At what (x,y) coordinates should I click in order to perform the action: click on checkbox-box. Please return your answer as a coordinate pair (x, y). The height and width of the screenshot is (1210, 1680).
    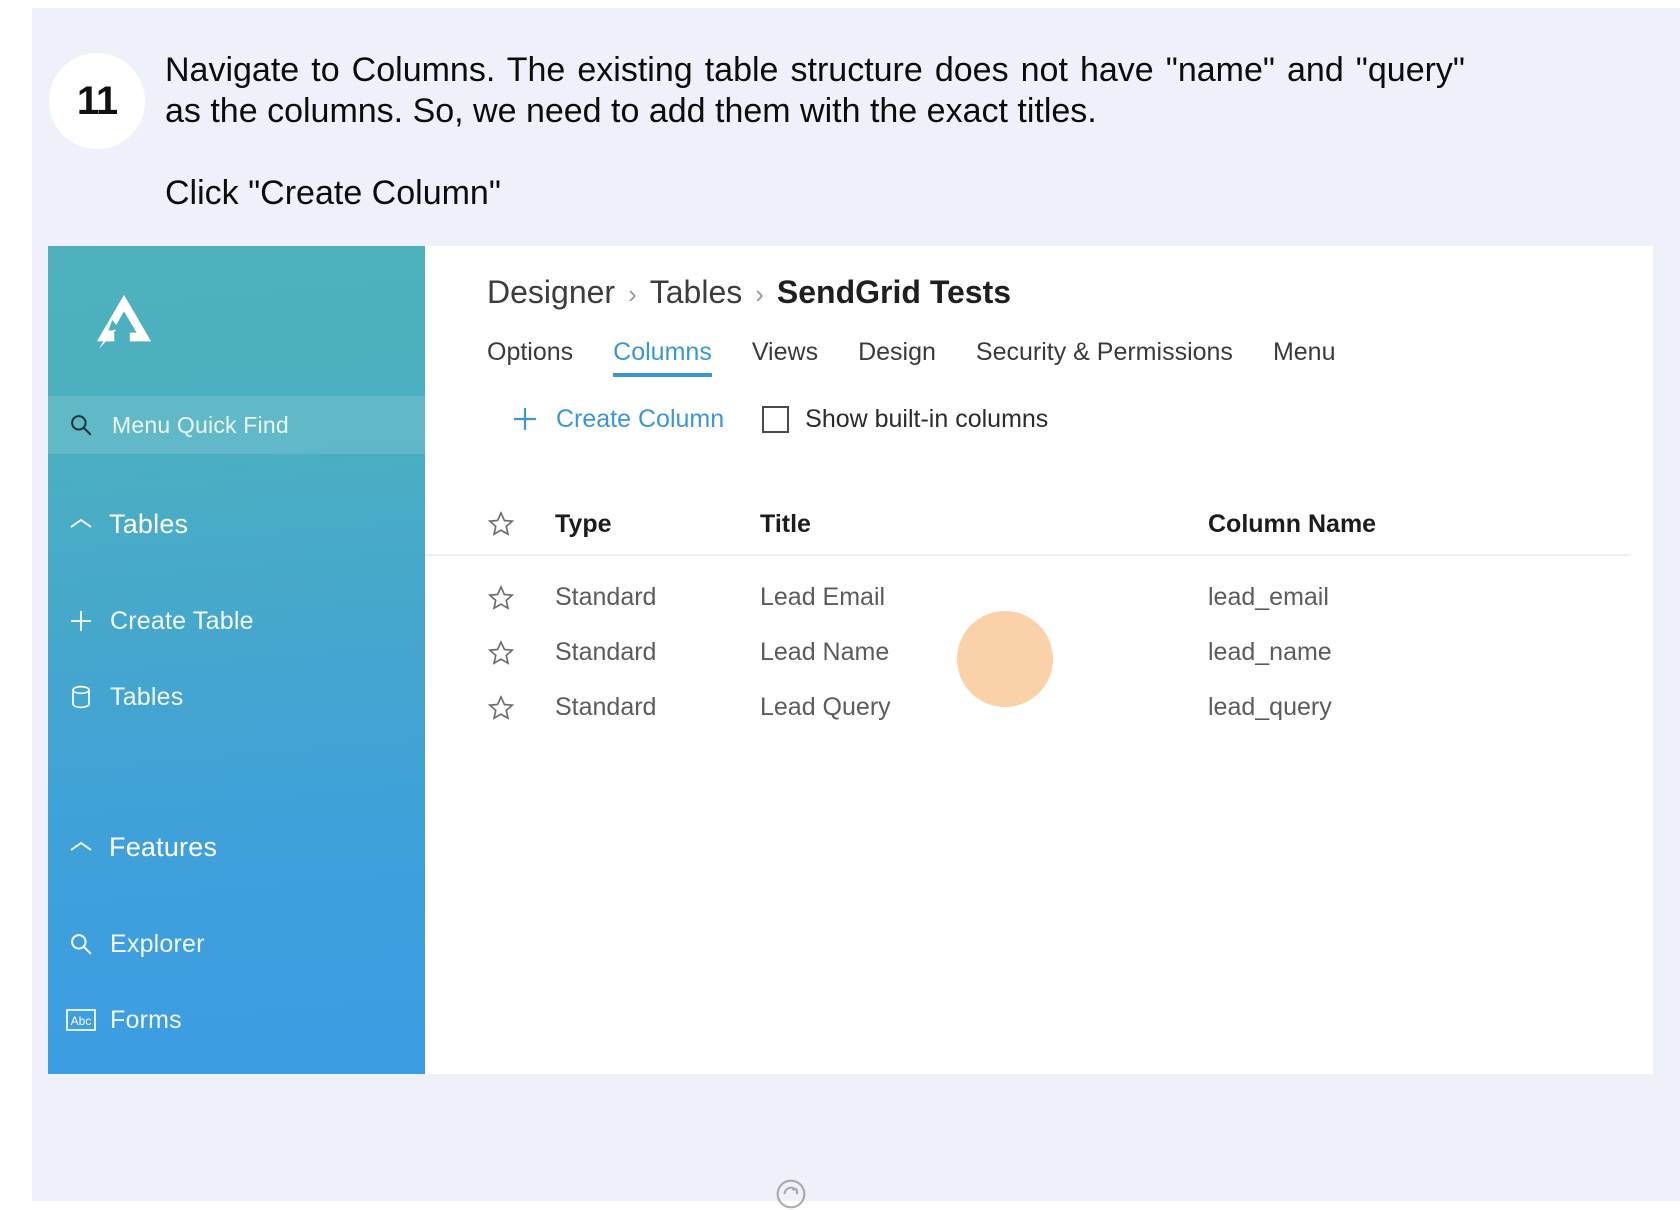
    Looking at the image, I should click on (776, 419).